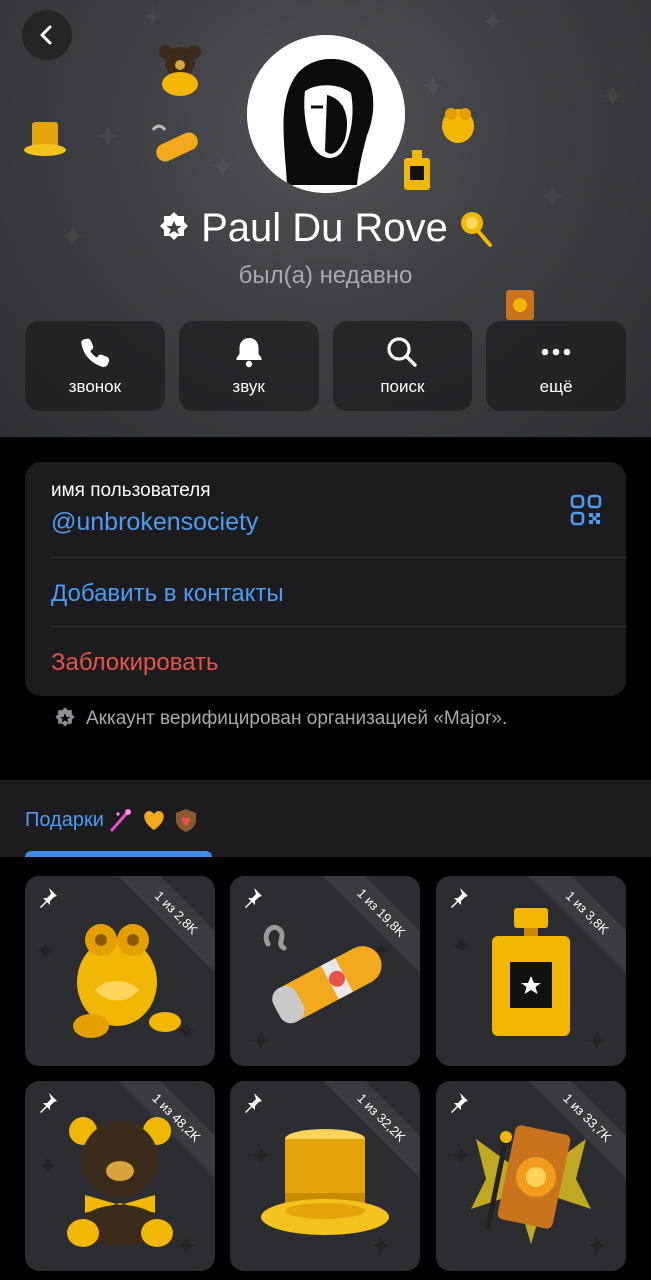 This screenshot has height=1280, width=651. Describe the element at coordinates (95, 352) in the screenshot. I see `phone-icon` at that location.